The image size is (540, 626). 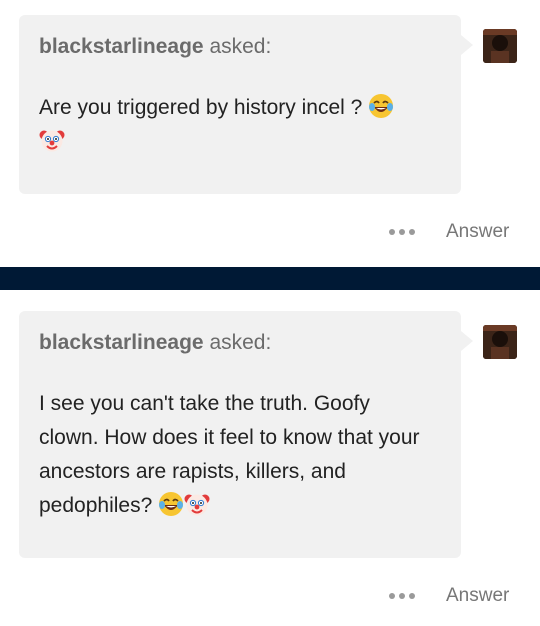 I want to click on question-body: Are you triggered by history incel ?, so click(x=201, y=107).